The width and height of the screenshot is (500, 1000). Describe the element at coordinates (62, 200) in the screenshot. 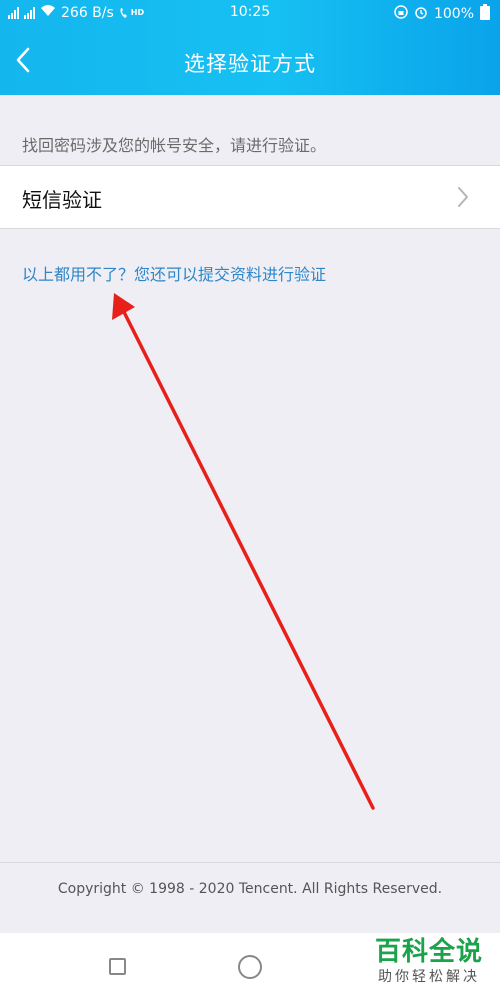

I see `option-label: 短信验证` at that location.